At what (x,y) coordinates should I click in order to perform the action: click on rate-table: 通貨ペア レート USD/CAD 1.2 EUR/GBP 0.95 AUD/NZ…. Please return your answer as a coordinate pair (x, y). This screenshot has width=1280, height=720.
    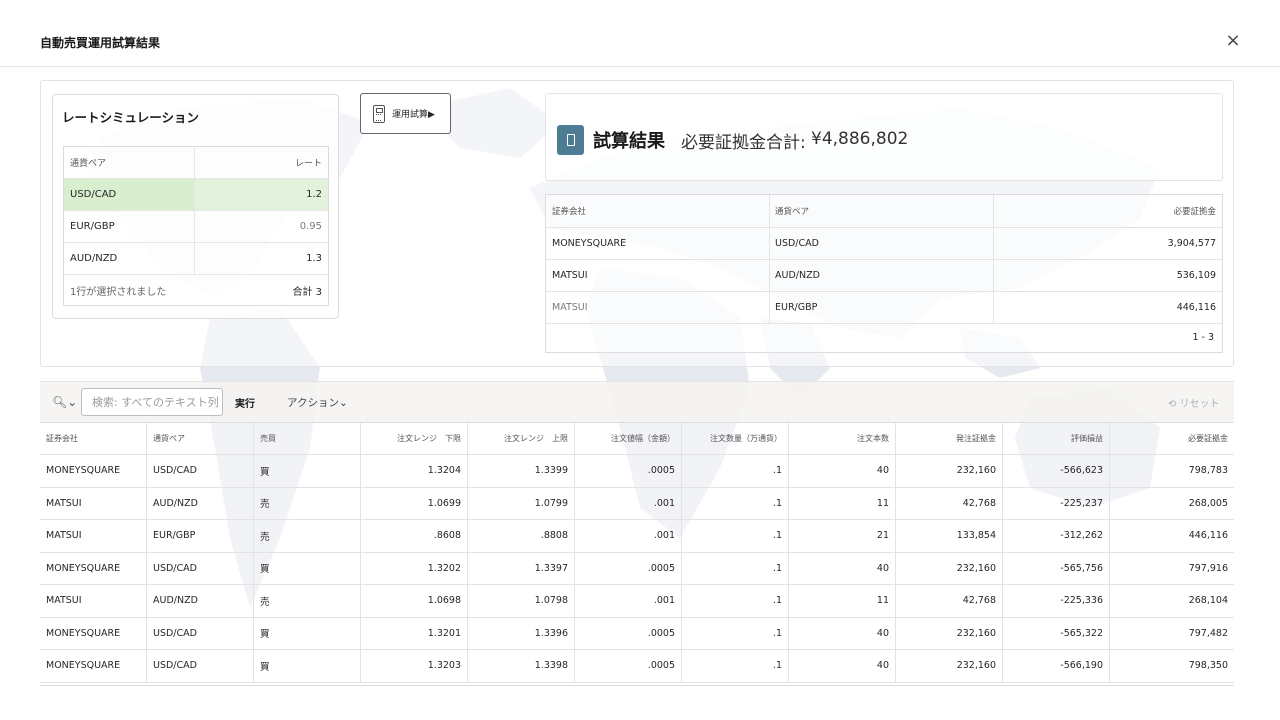
    Looking at the image, I should click on (196, 226).